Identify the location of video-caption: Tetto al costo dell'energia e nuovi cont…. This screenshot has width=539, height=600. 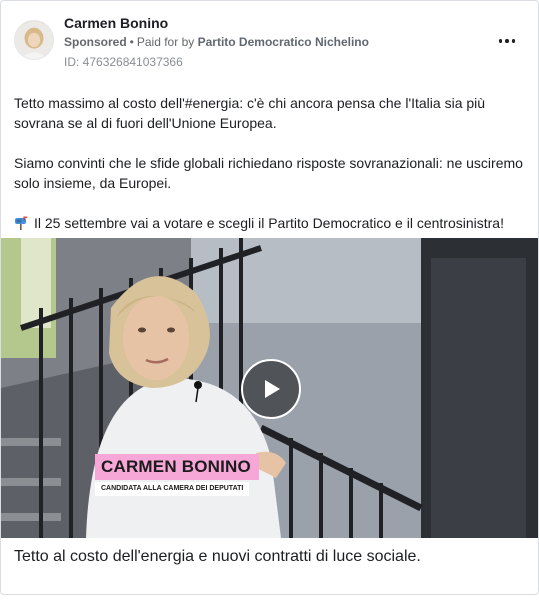
(217, 557).